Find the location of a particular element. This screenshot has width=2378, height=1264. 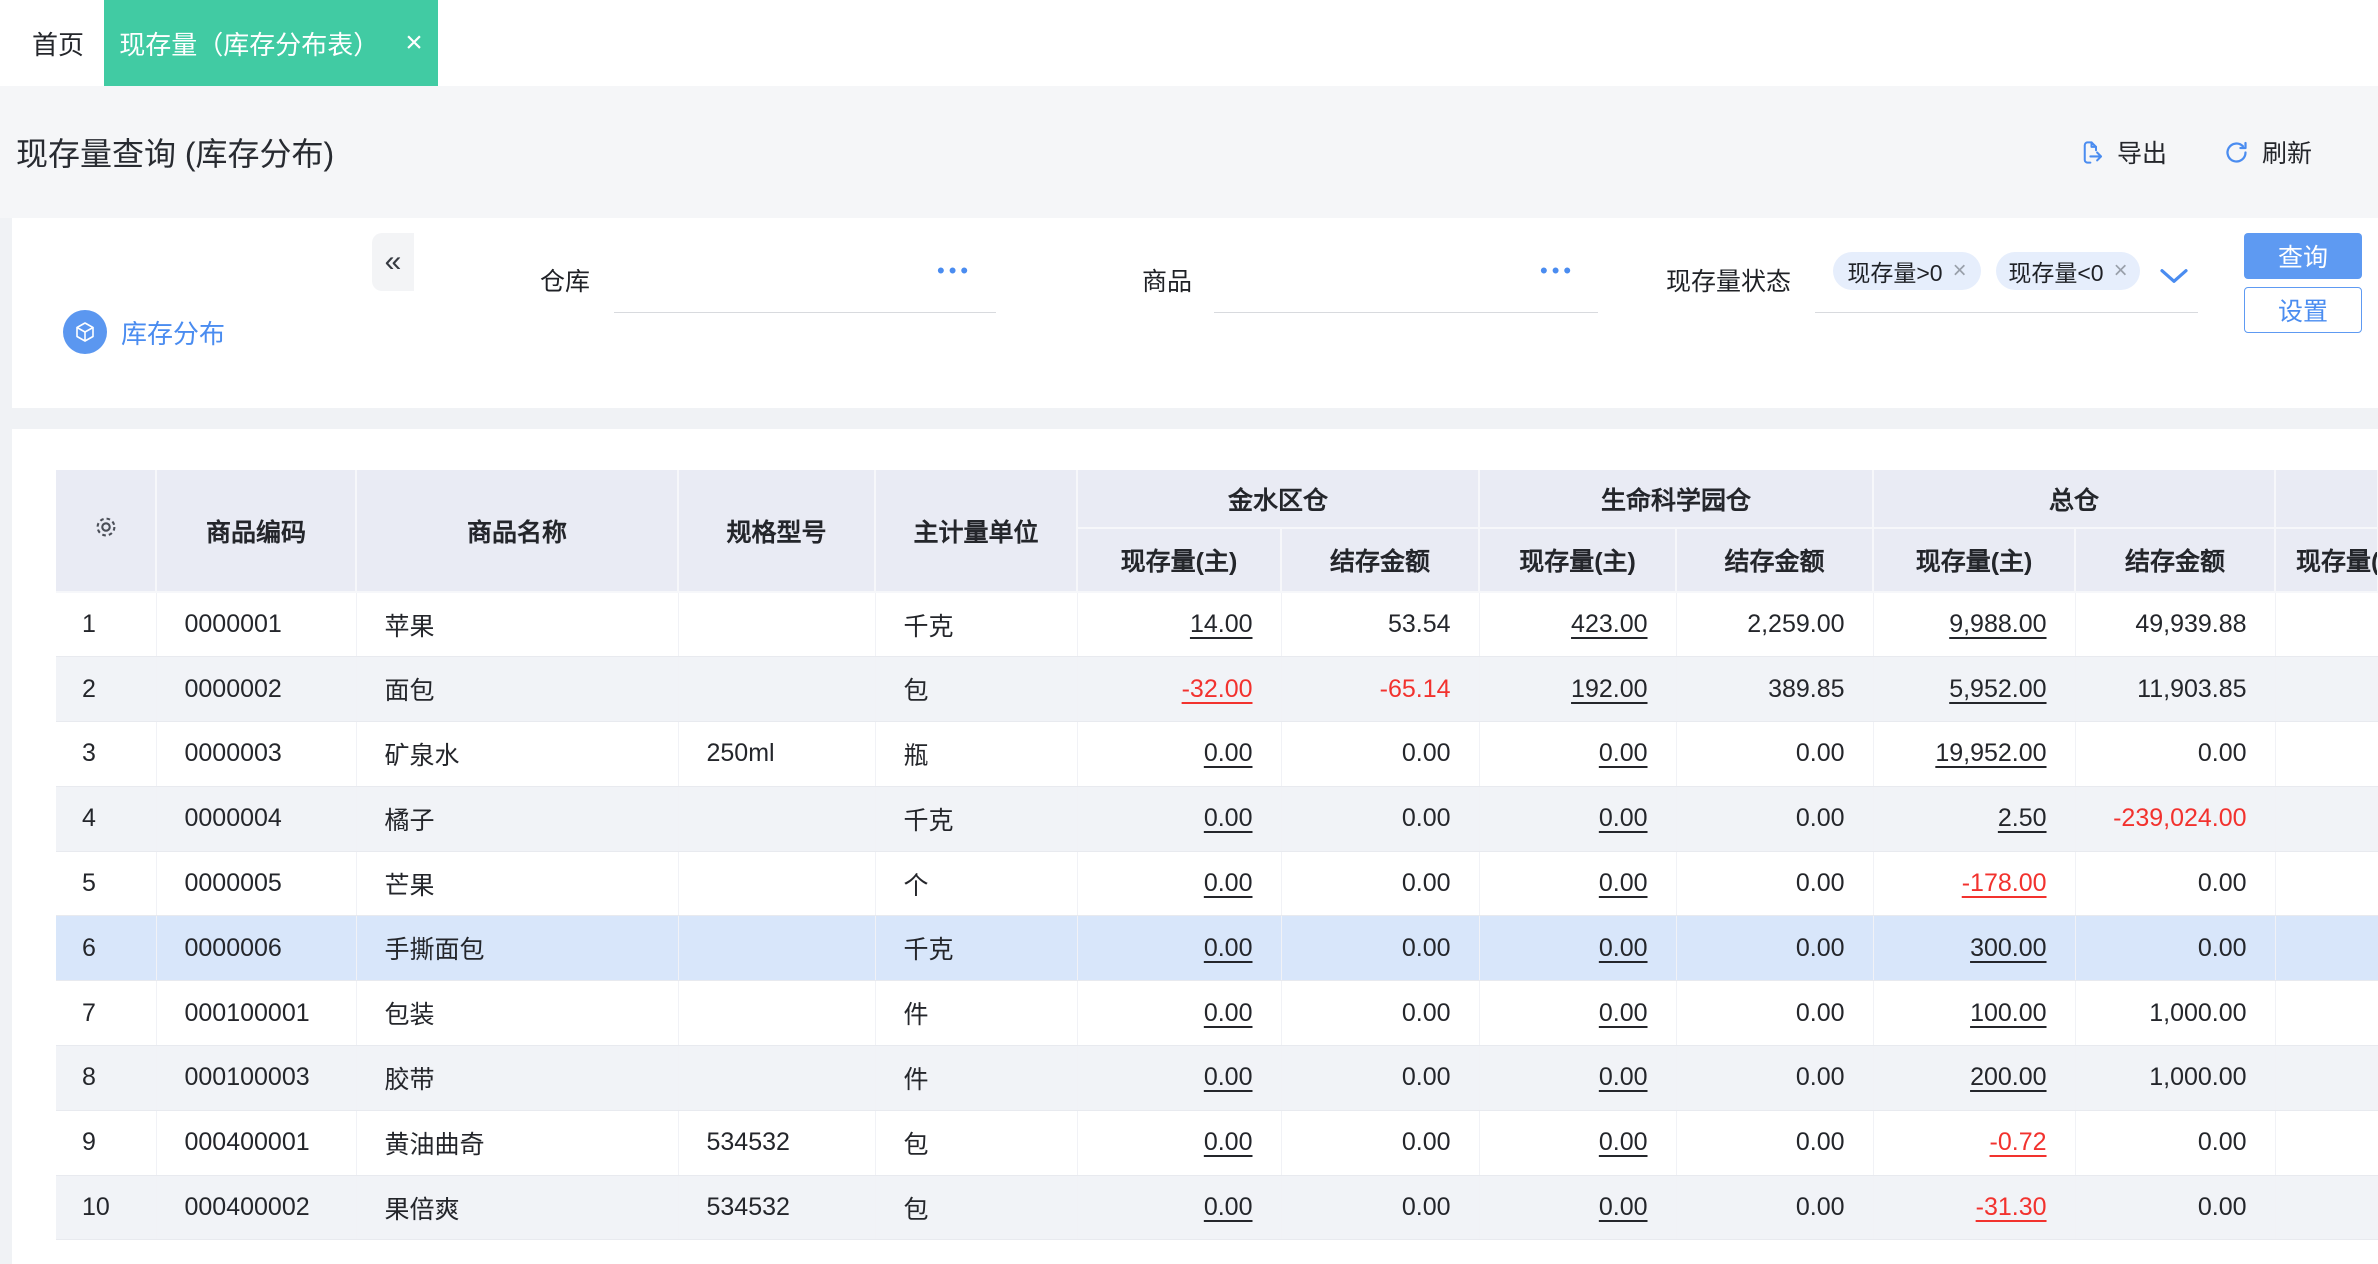

amount-cell: 11,903.85 is located at coordinates (2175, 689).